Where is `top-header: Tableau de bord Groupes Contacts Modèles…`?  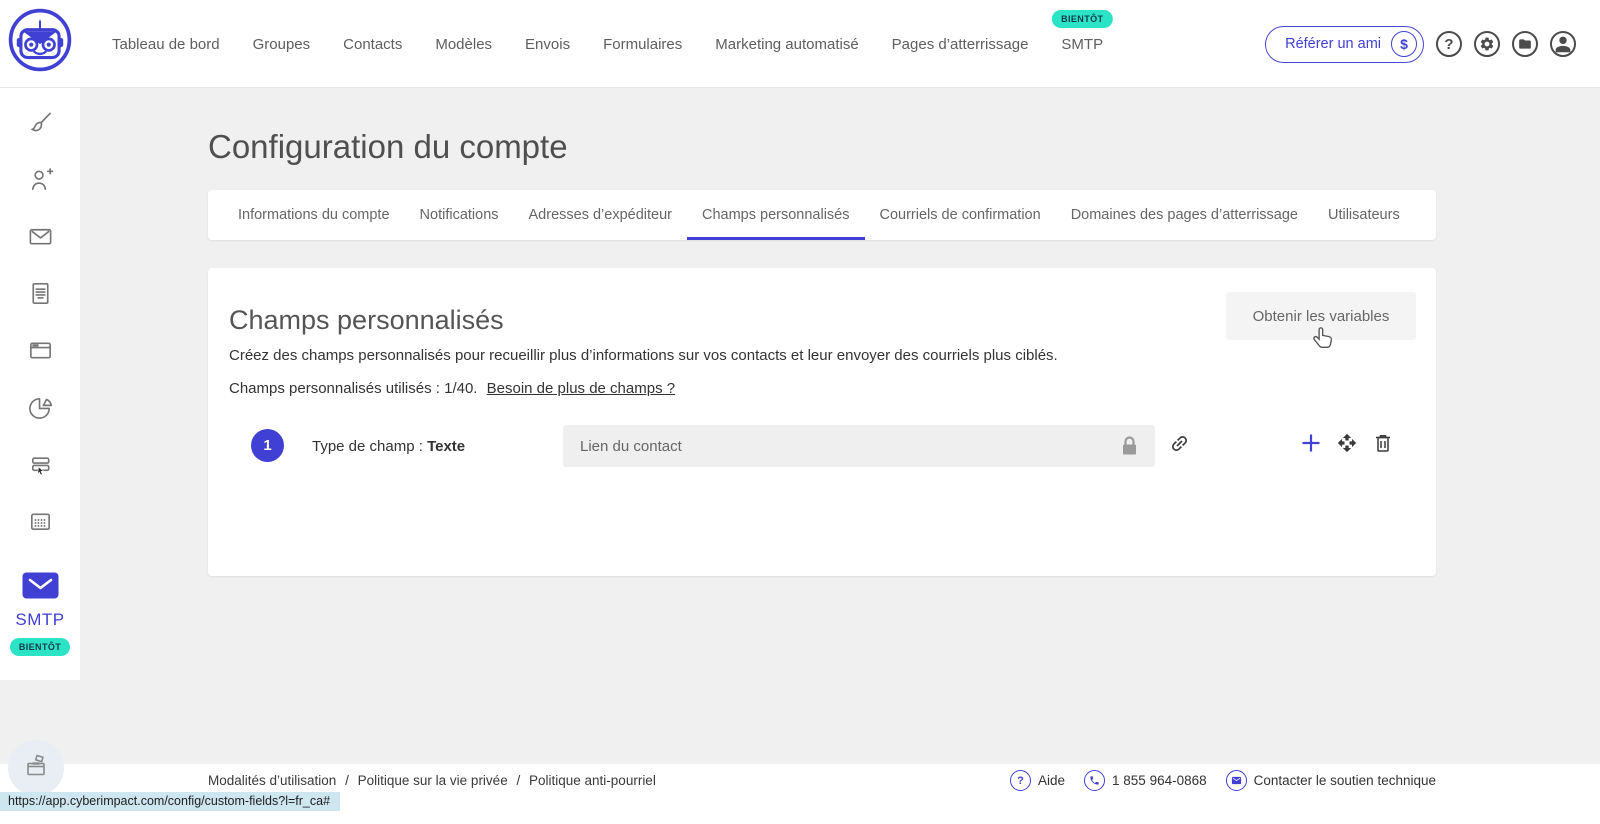 top-header: Tableau de bord Groupes Contacts Modèles… is located at coordinates (800, 44).